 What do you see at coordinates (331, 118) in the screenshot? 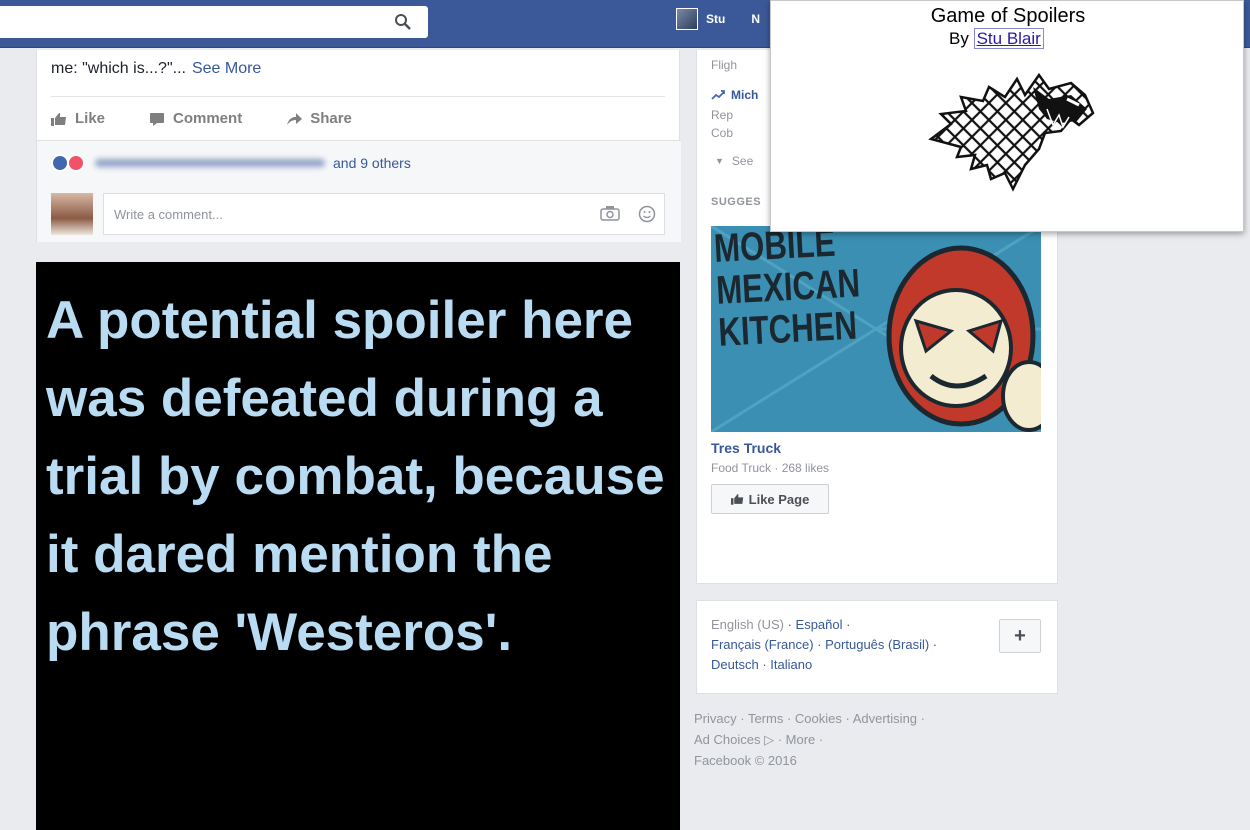
I see `share-label: Share` at bounding box center [331, 118].